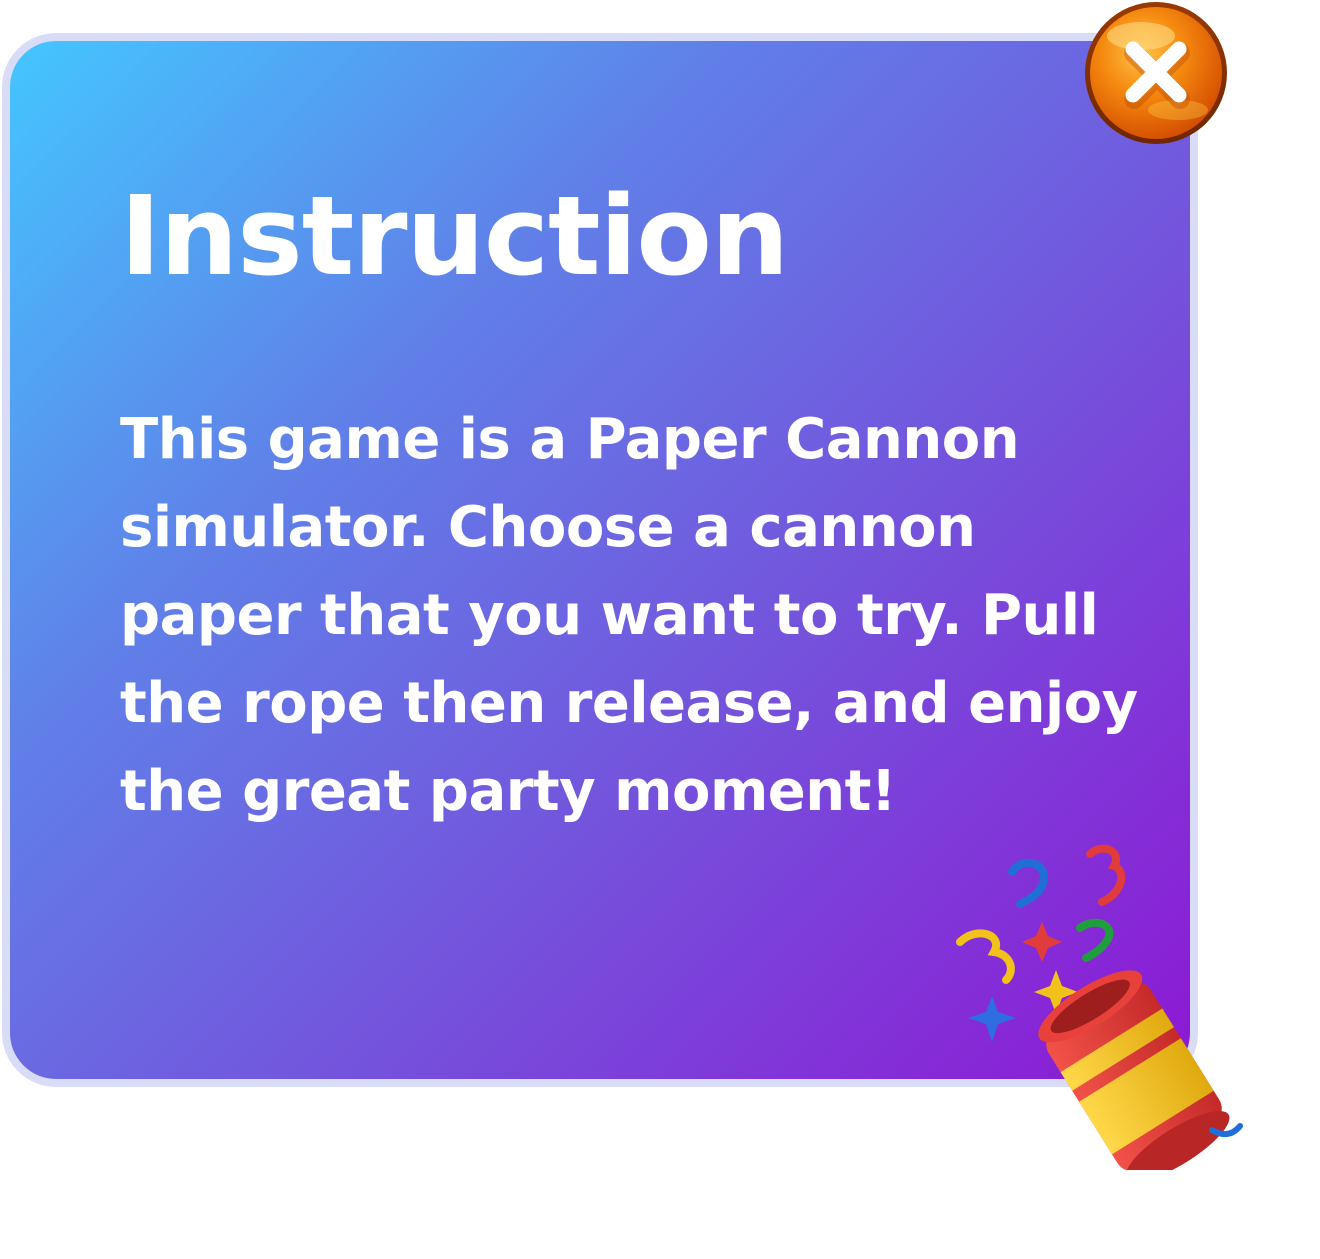  Describe the element at coordinates (454, 236) in the screenshot. I see `dialog-title: Instruction` at that location.